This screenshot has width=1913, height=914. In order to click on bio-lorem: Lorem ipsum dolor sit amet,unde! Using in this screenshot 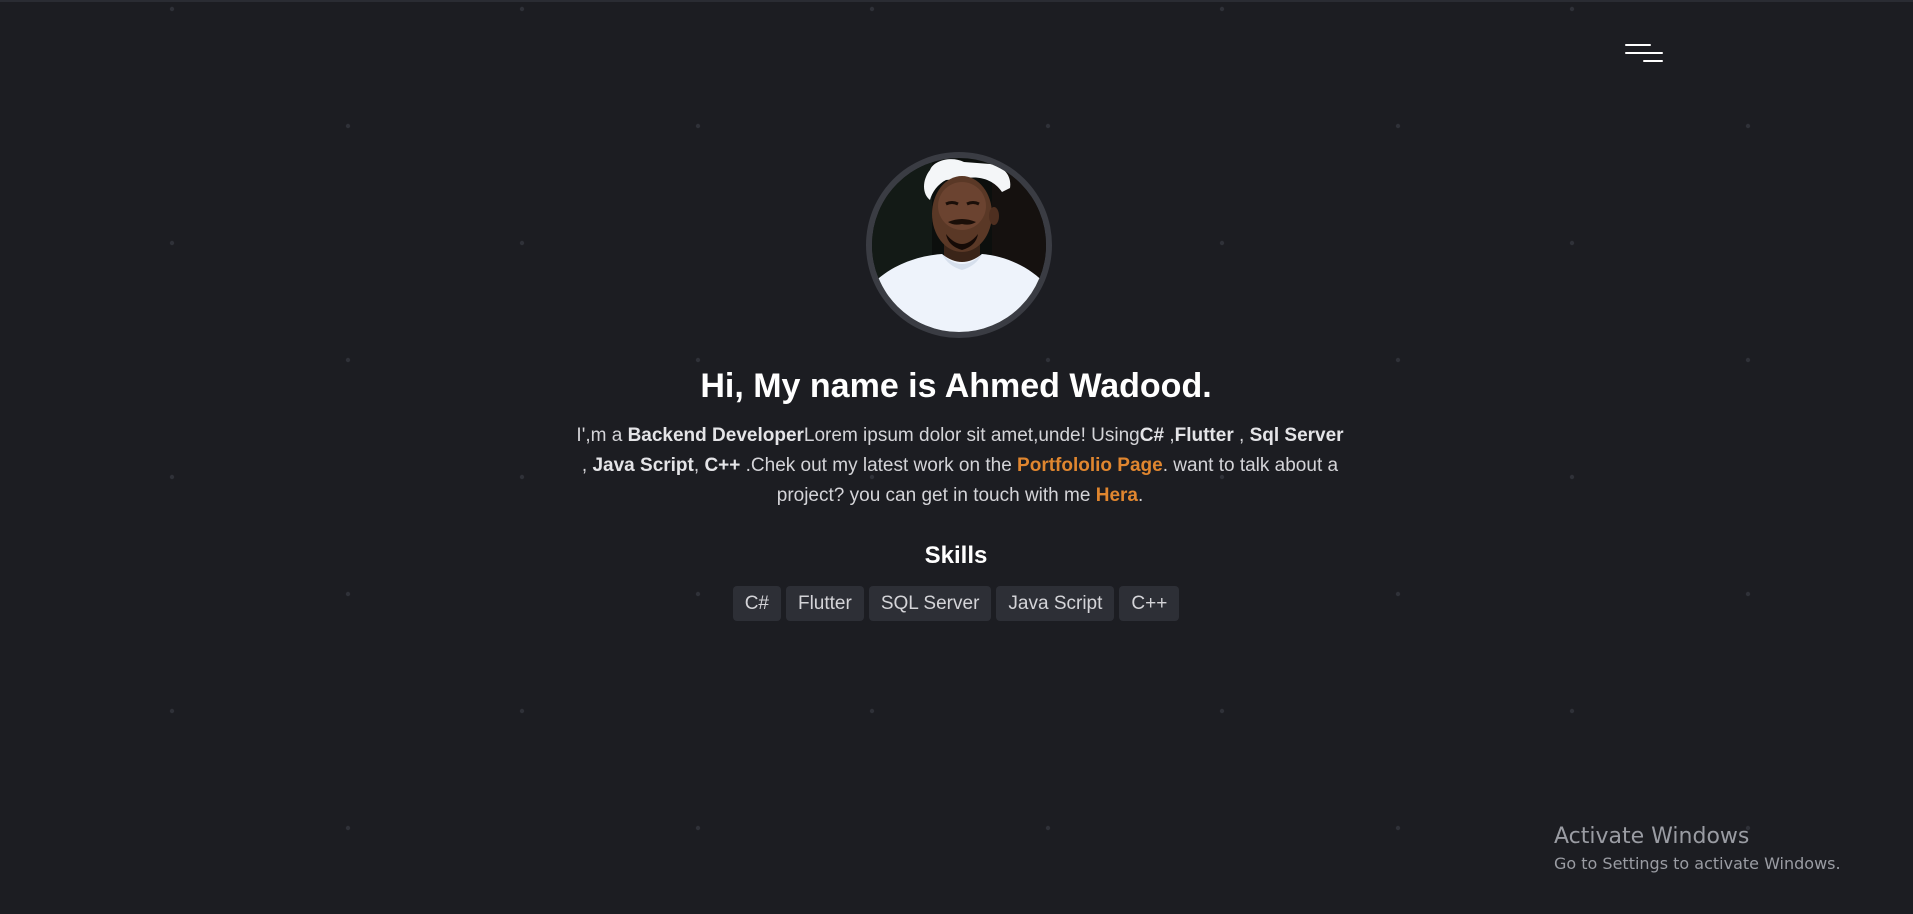, I will do `click(971, 435)`.